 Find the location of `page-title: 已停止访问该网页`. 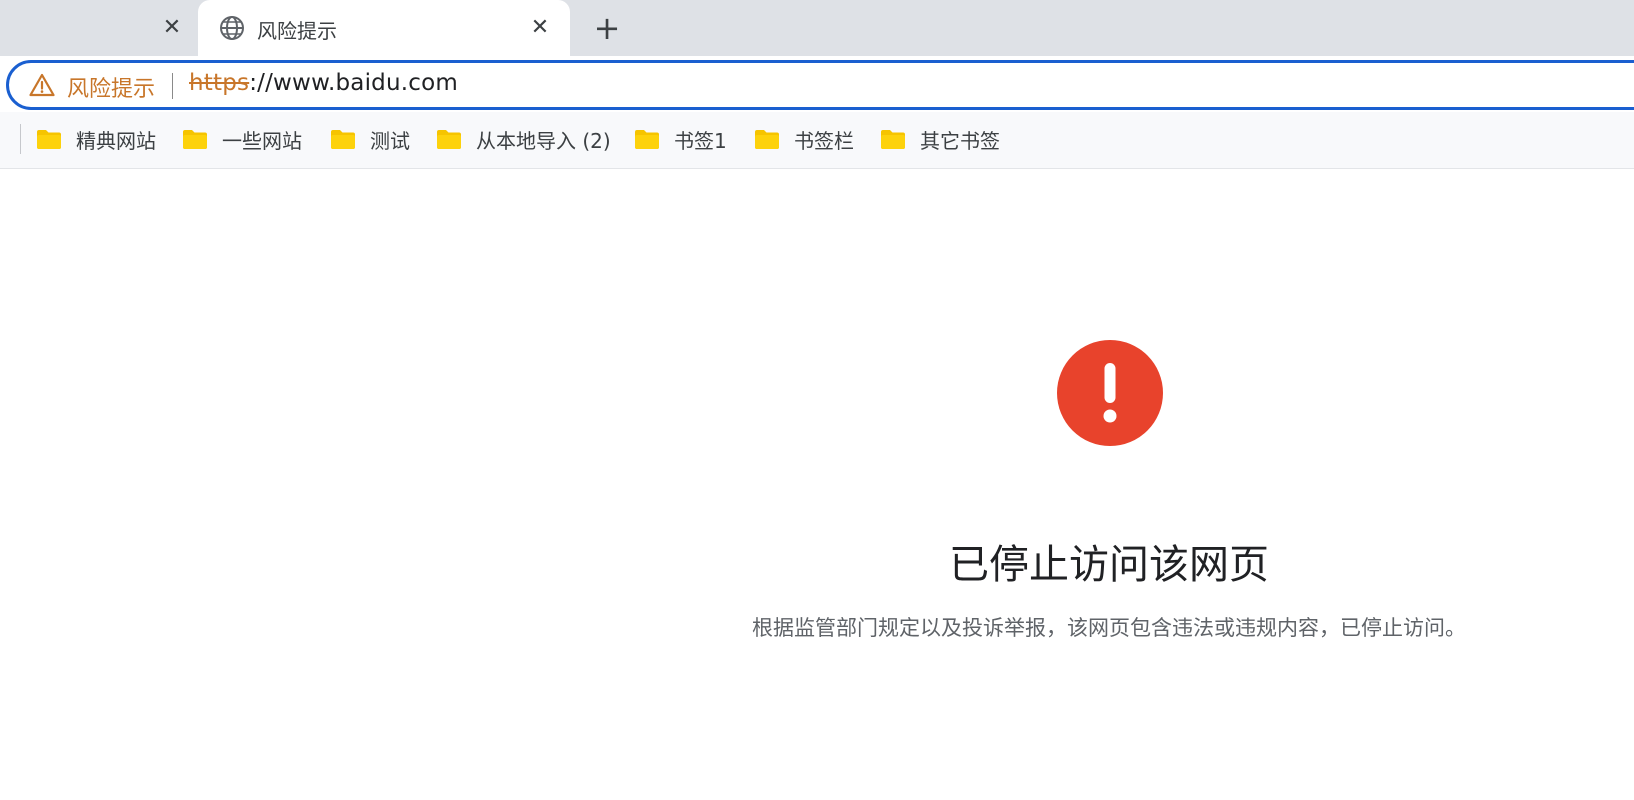

page-title: 已停止访问该网页 is located at coordinates (1109, 565).